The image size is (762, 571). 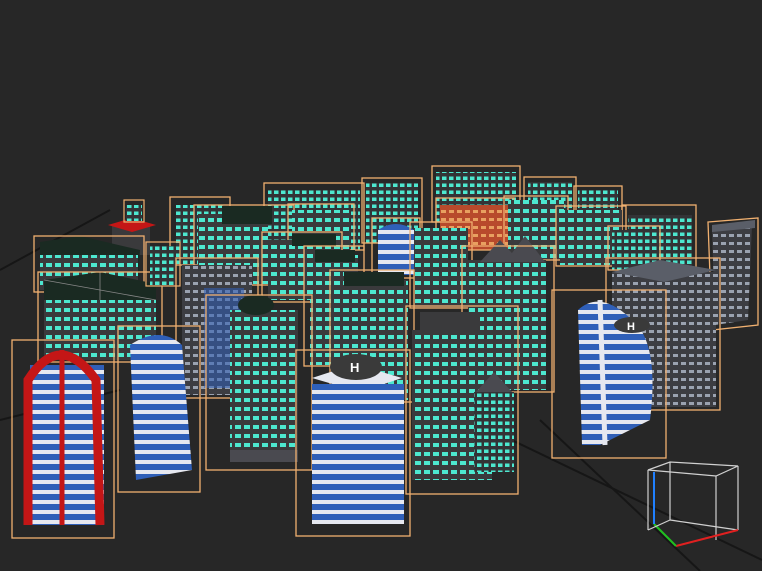 I want to click on helipad-label-2: H, so click(x=631, y=327).